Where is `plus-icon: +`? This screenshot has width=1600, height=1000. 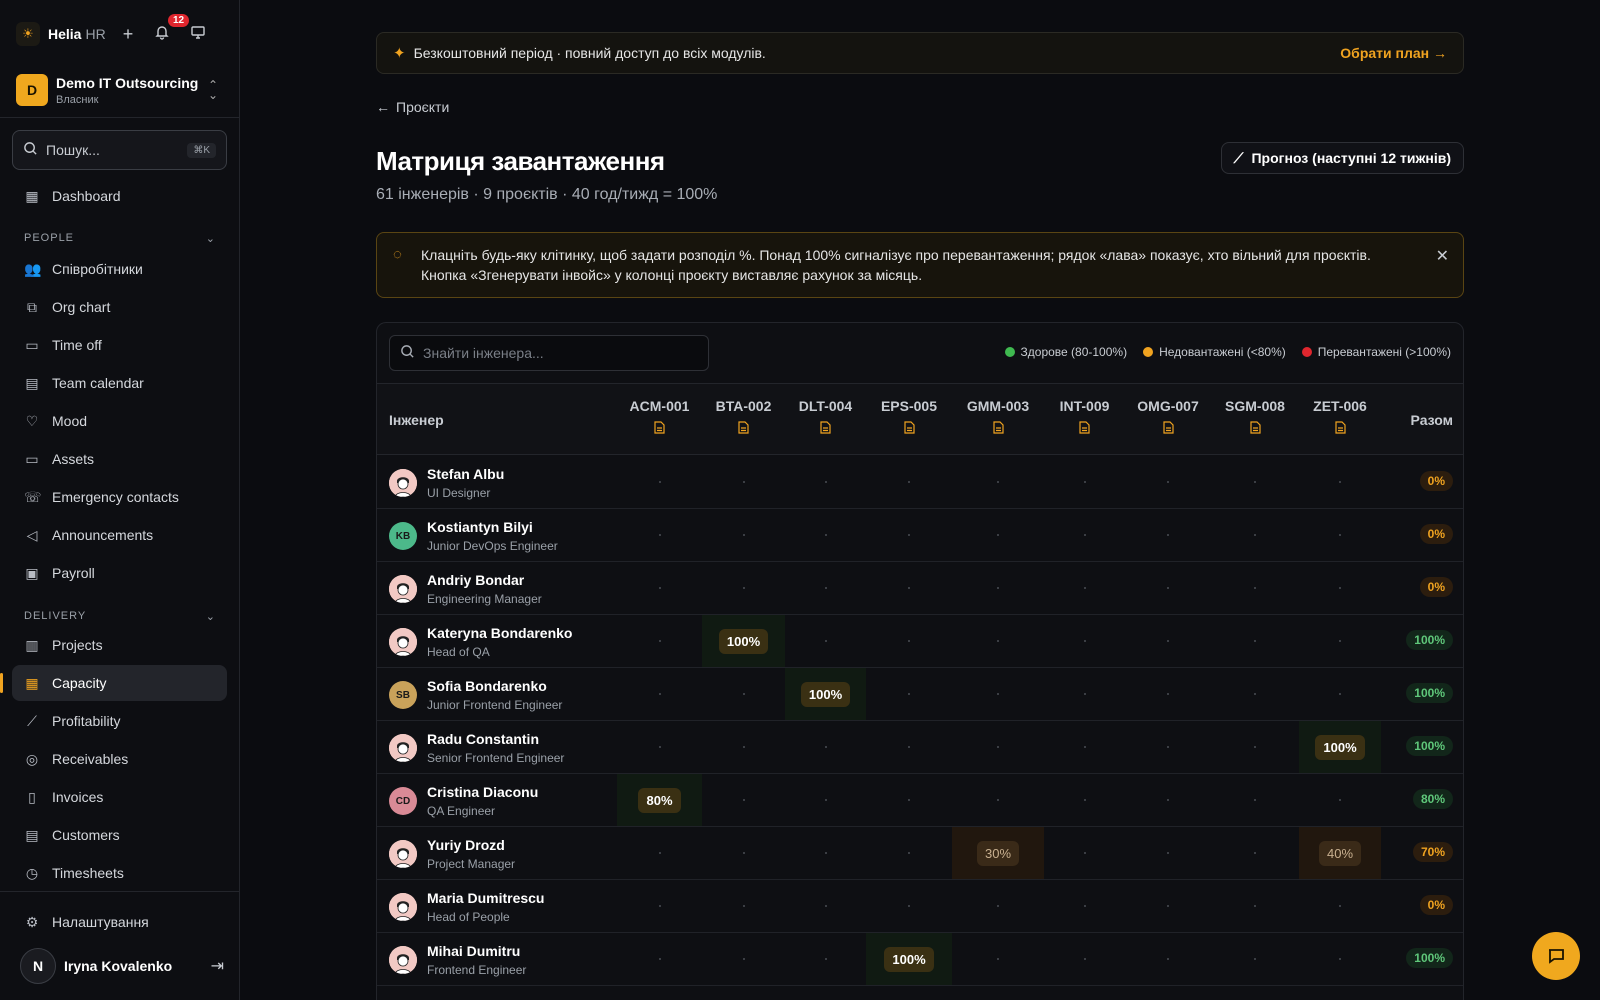
plus-icon: + is located at coordinates (128, 34).